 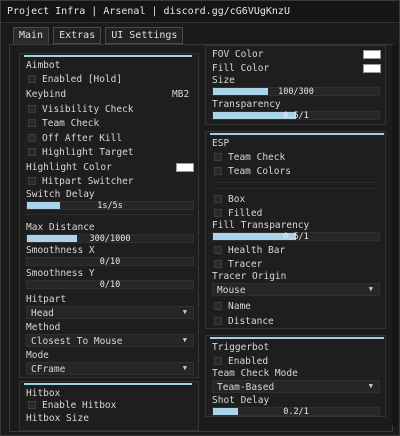 What do you see at coordinates (296, 386) in the screenshot?
I see `team-check-mode-dropdown: Team-Based ▼` at bounding box center [296, 386].